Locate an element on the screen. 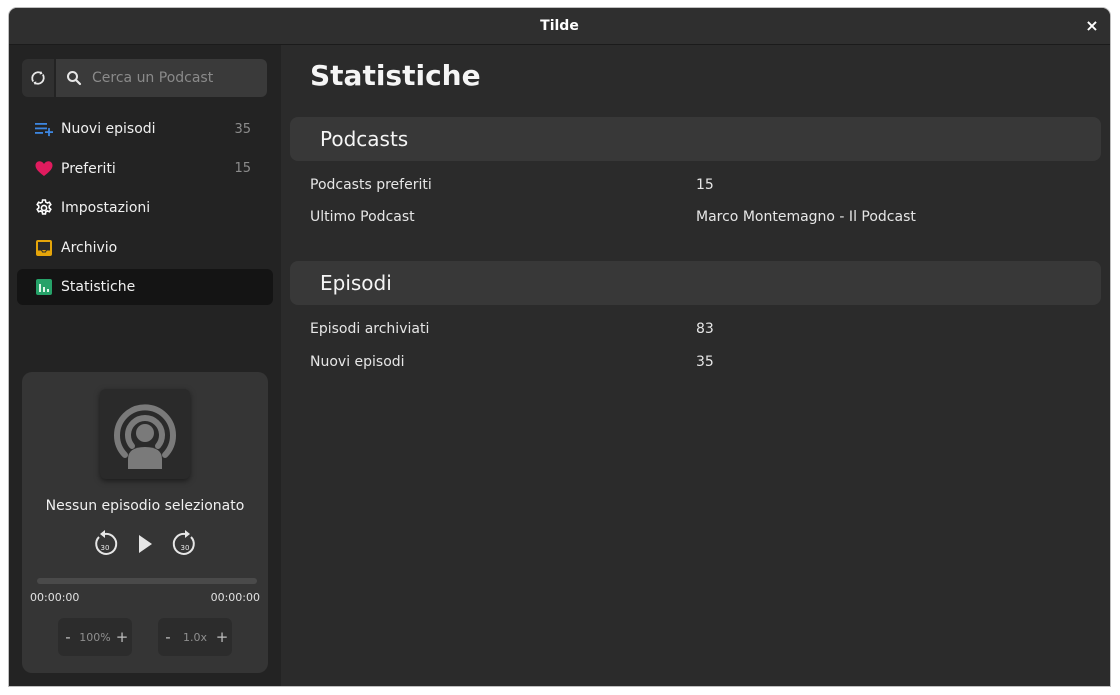  current-time: 00:00:00 is located at coordinates (55, 597).